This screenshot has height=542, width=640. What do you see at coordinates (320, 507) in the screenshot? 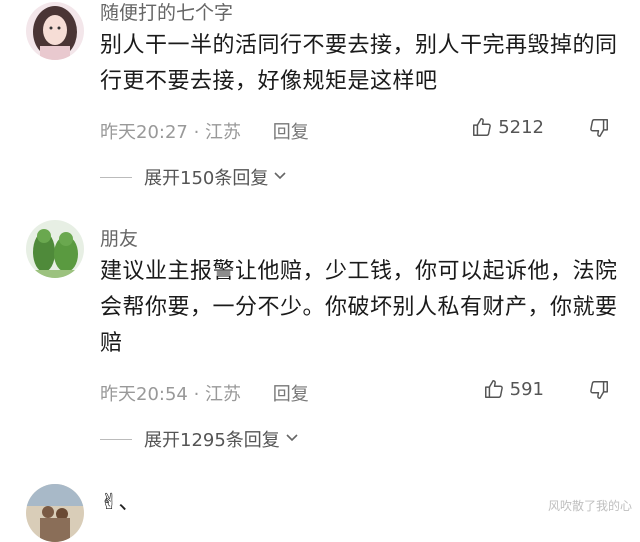
I see `comment-item: ✌、` at bounding box center [320, 507].